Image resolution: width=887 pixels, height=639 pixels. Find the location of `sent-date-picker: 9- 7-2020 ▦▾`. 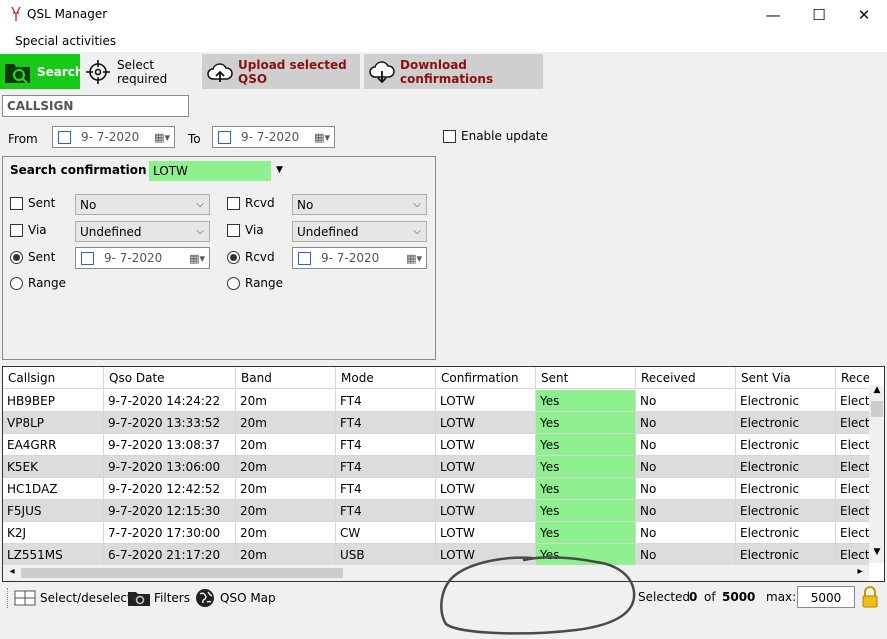

sent-date-picker: 9- 7-2020 ▦▾ is located at coordinates (142, 258).